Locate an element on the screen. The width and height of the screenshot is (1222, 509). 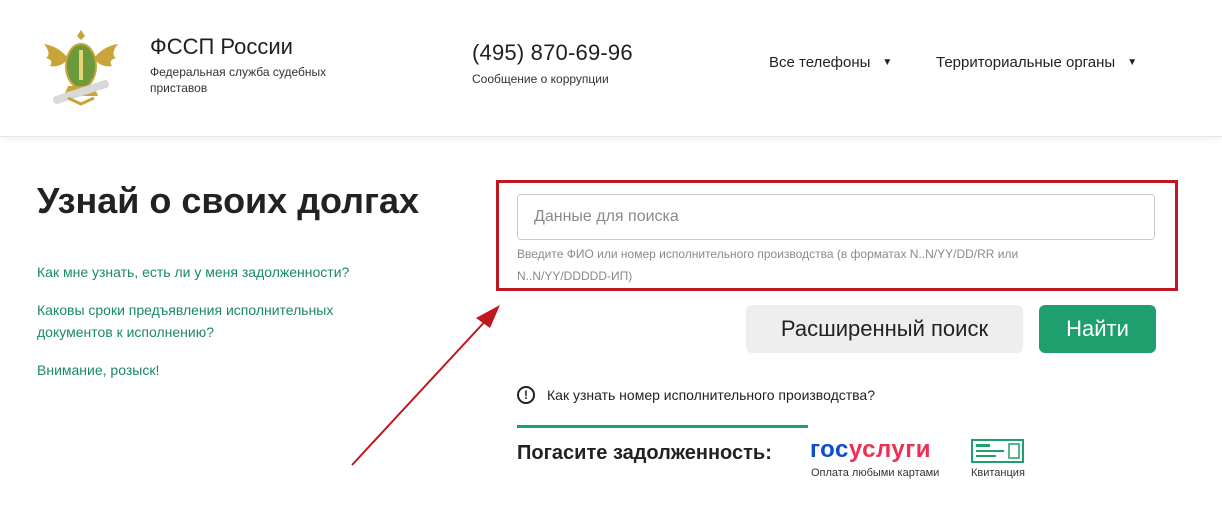
page-title: Узнай о своих долгах is located at coordinates (228, 200).